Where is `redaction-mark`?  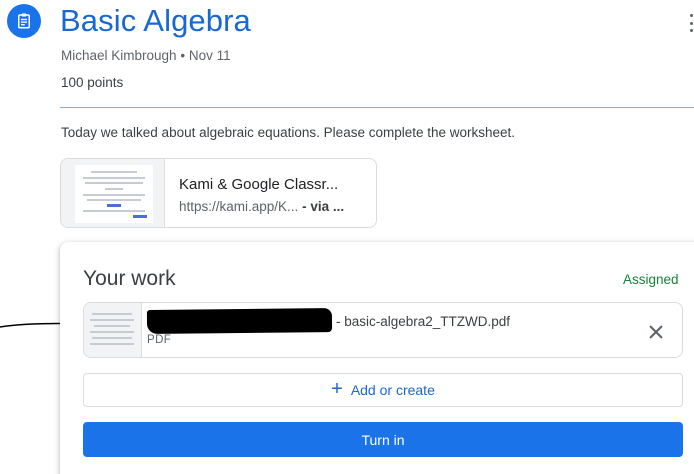
redaction-mark is located at coordinates (239, 321).